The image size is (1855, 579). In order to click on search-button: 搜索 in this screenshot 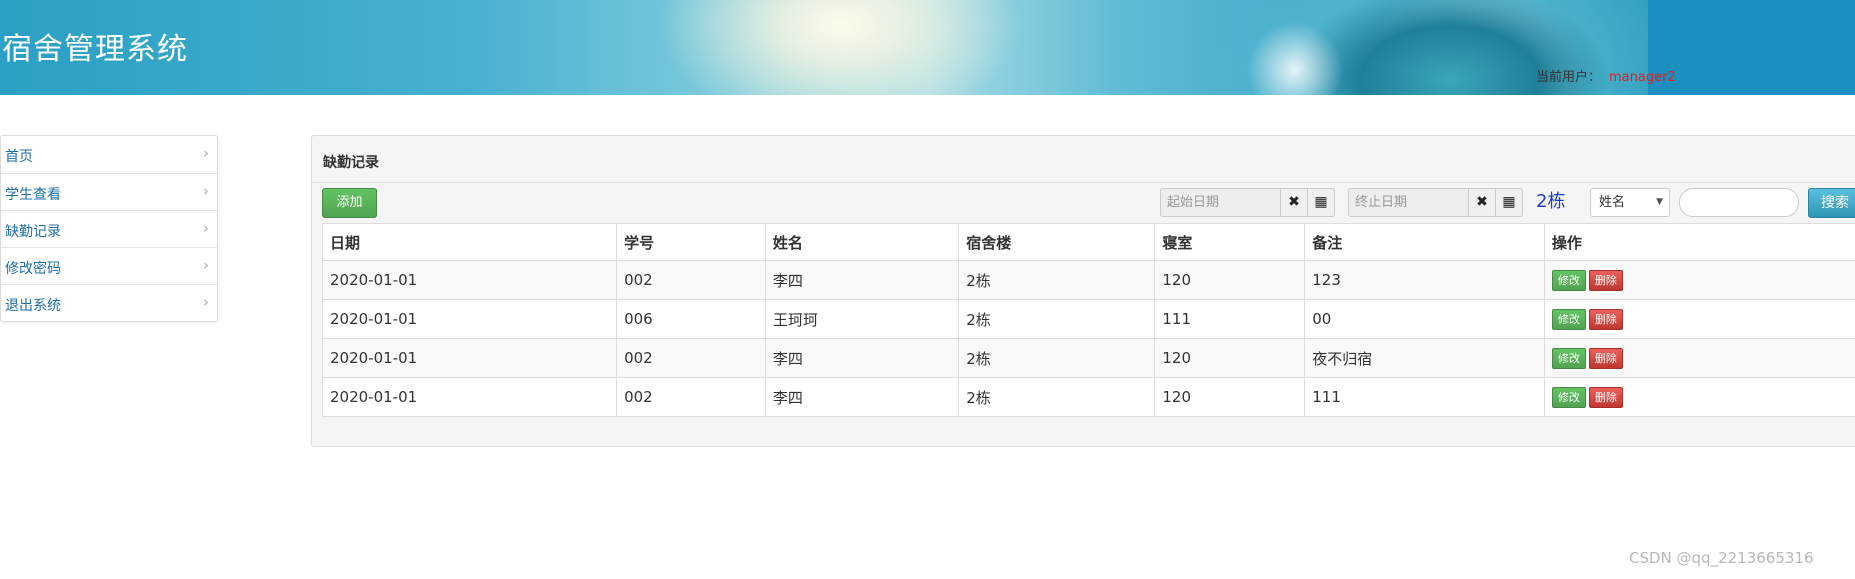, I will do `click(1831, 203)`.